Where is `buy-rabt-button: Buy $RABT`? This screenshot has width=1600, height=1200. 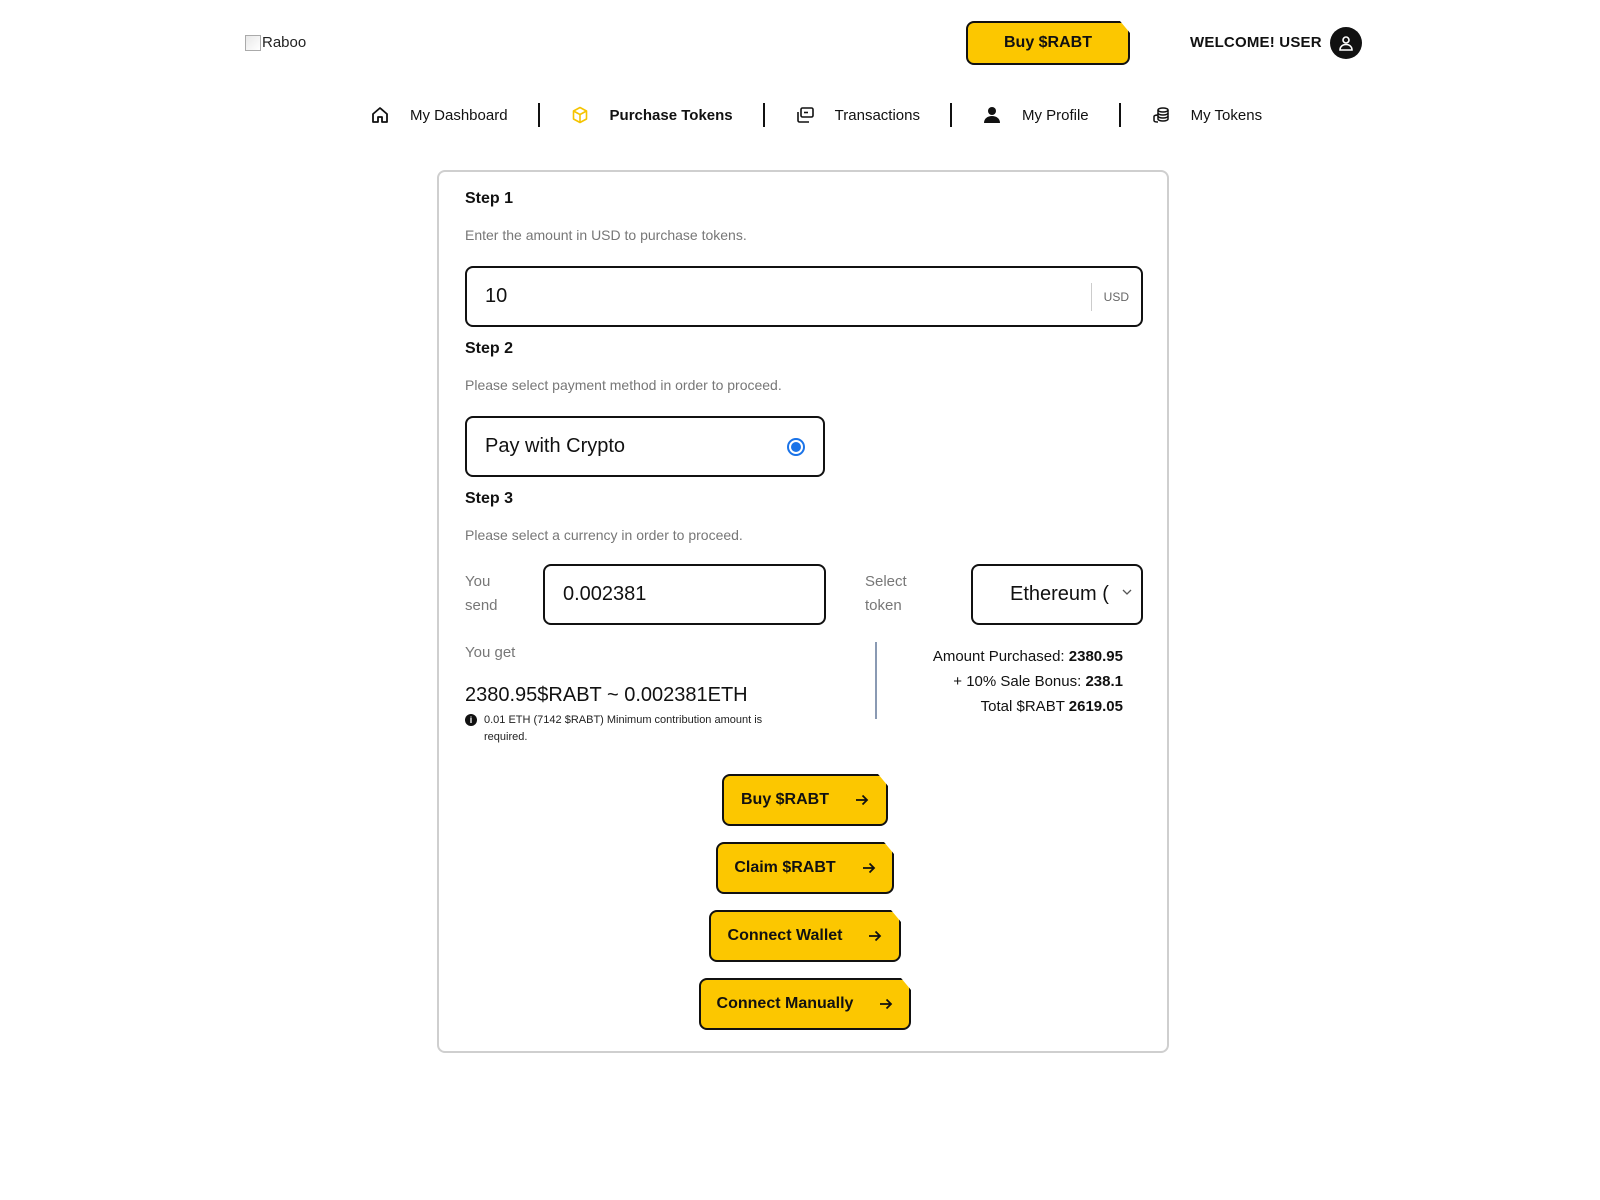 buy-rabt-button: Buy $RABT is located at coordinates (805, 800).